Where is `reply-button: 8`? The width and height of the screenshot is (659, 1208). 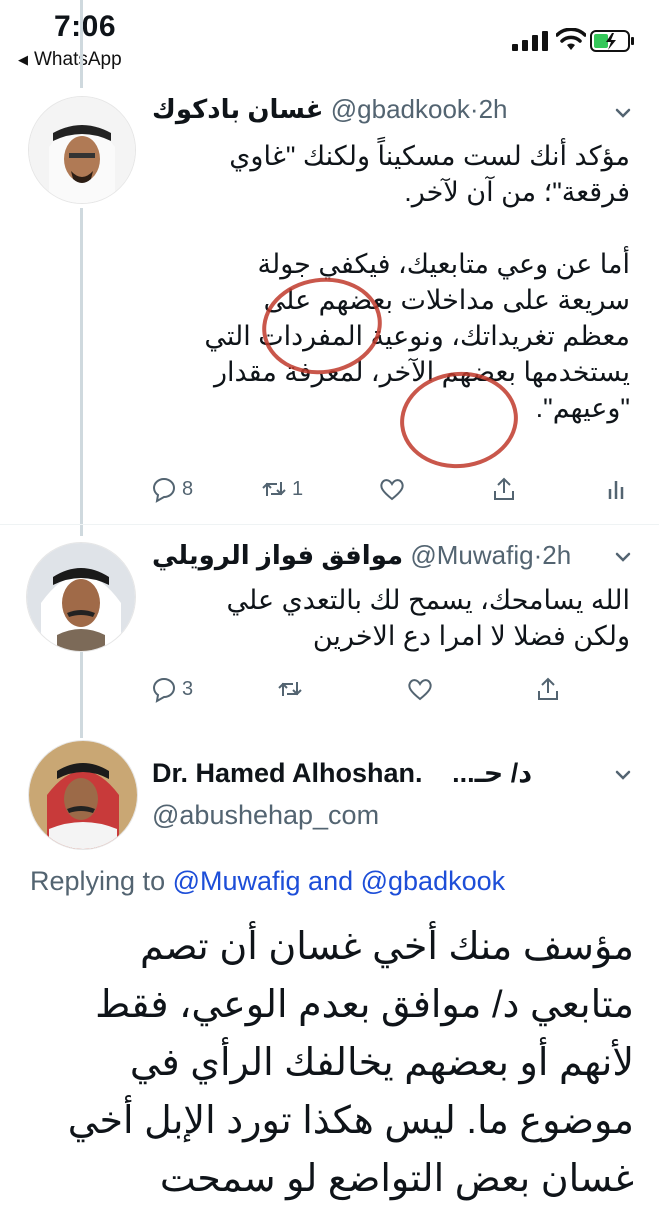 reply-button: 8 is located at coordinates (171, 489).